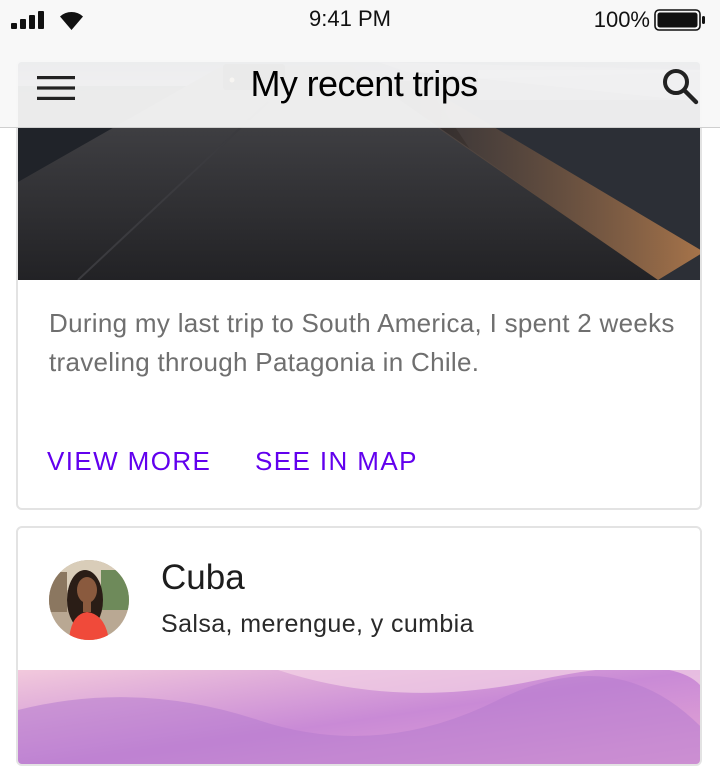 The width and height of the screenshot is (720, 766). What do you see at coordinates (129, 461) in the screenshot?
I see `view-more-button: VIEW MORE` at bounding box center [129, 461].